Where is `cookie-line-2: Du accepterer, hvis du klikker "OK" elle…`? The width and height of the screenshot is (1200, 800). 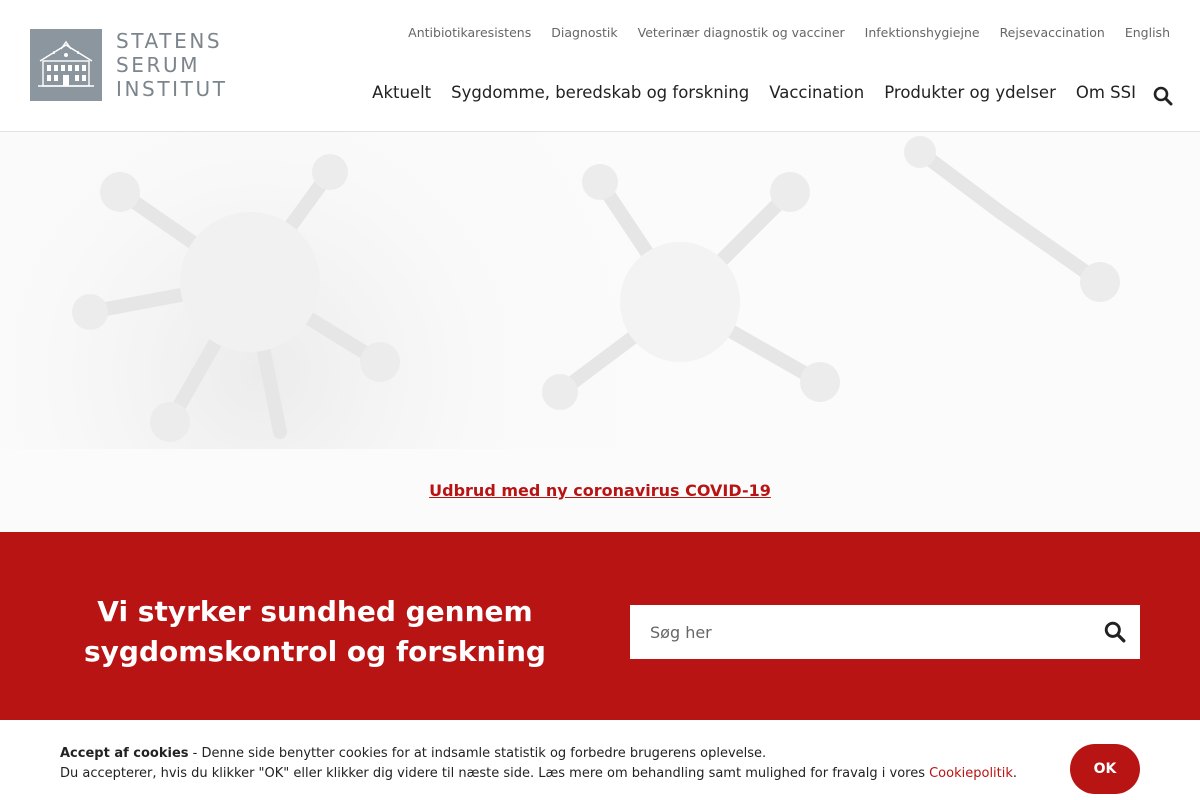 cookie-line-2: Du accepterer, hvis du klikker "OK" elle… is located at coordinates (495, 773).